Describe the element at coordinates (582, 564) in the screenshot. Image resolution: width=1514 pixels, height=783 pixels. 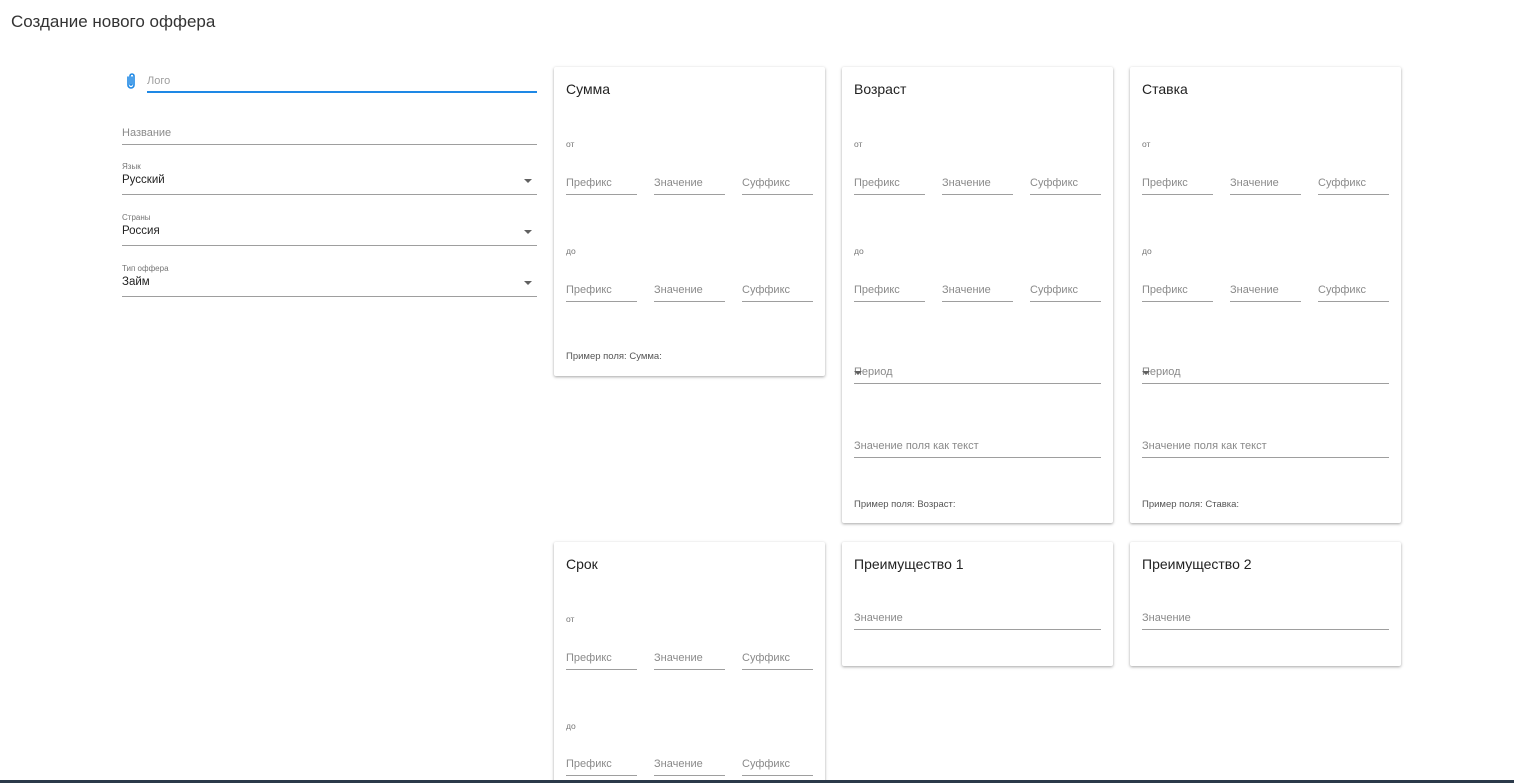
I see `term-card-title: Срок` at that location.